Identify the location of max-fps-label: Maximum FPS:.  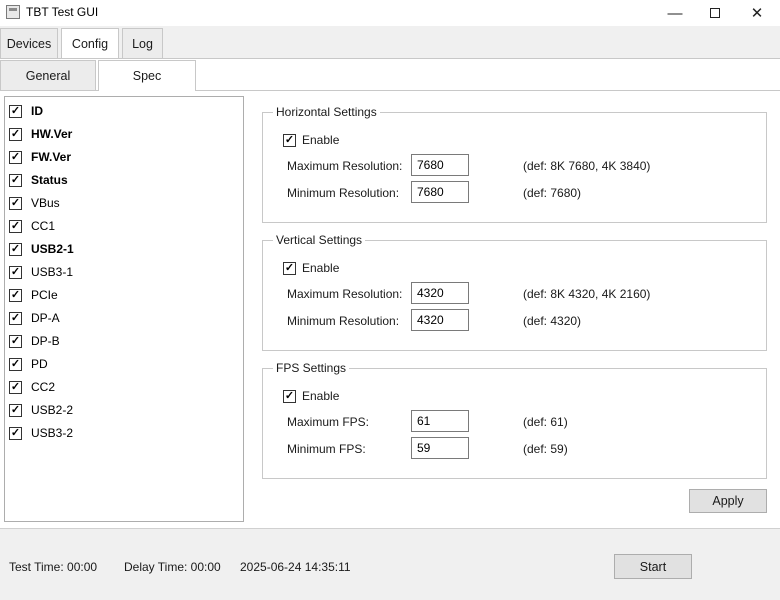
(328, 422).